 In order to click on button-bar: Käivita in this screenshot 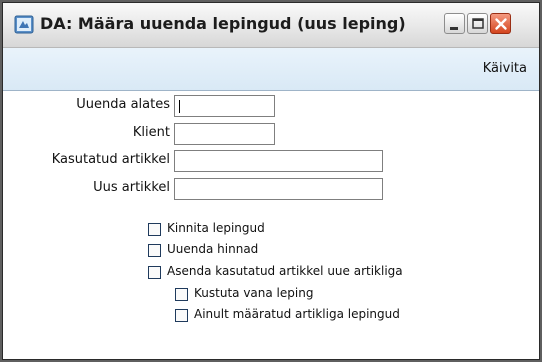, I will do `click(271, 69)`.